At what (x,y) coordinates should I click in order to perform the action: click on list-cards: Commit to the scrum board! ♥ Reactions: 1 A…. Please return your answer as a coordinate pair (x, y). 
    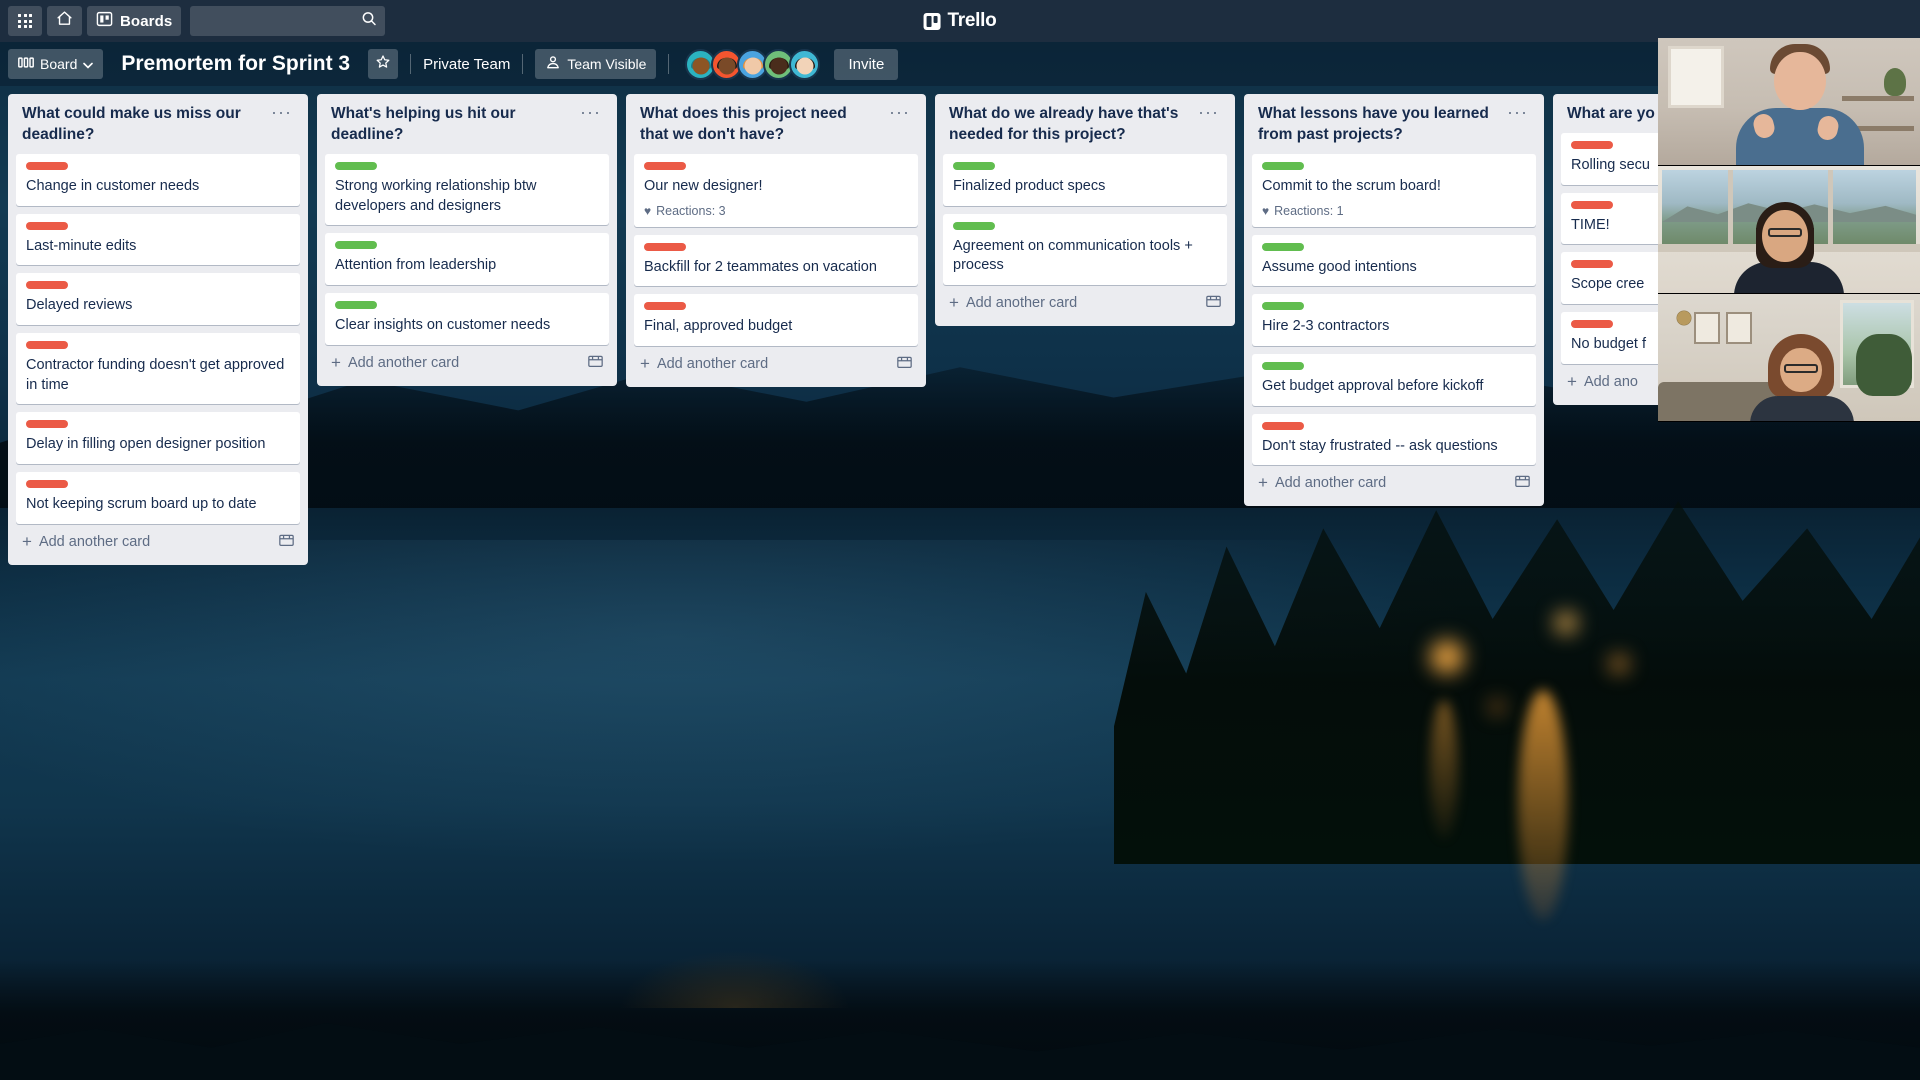
    Looking at the image, I should click on (1394, 309).